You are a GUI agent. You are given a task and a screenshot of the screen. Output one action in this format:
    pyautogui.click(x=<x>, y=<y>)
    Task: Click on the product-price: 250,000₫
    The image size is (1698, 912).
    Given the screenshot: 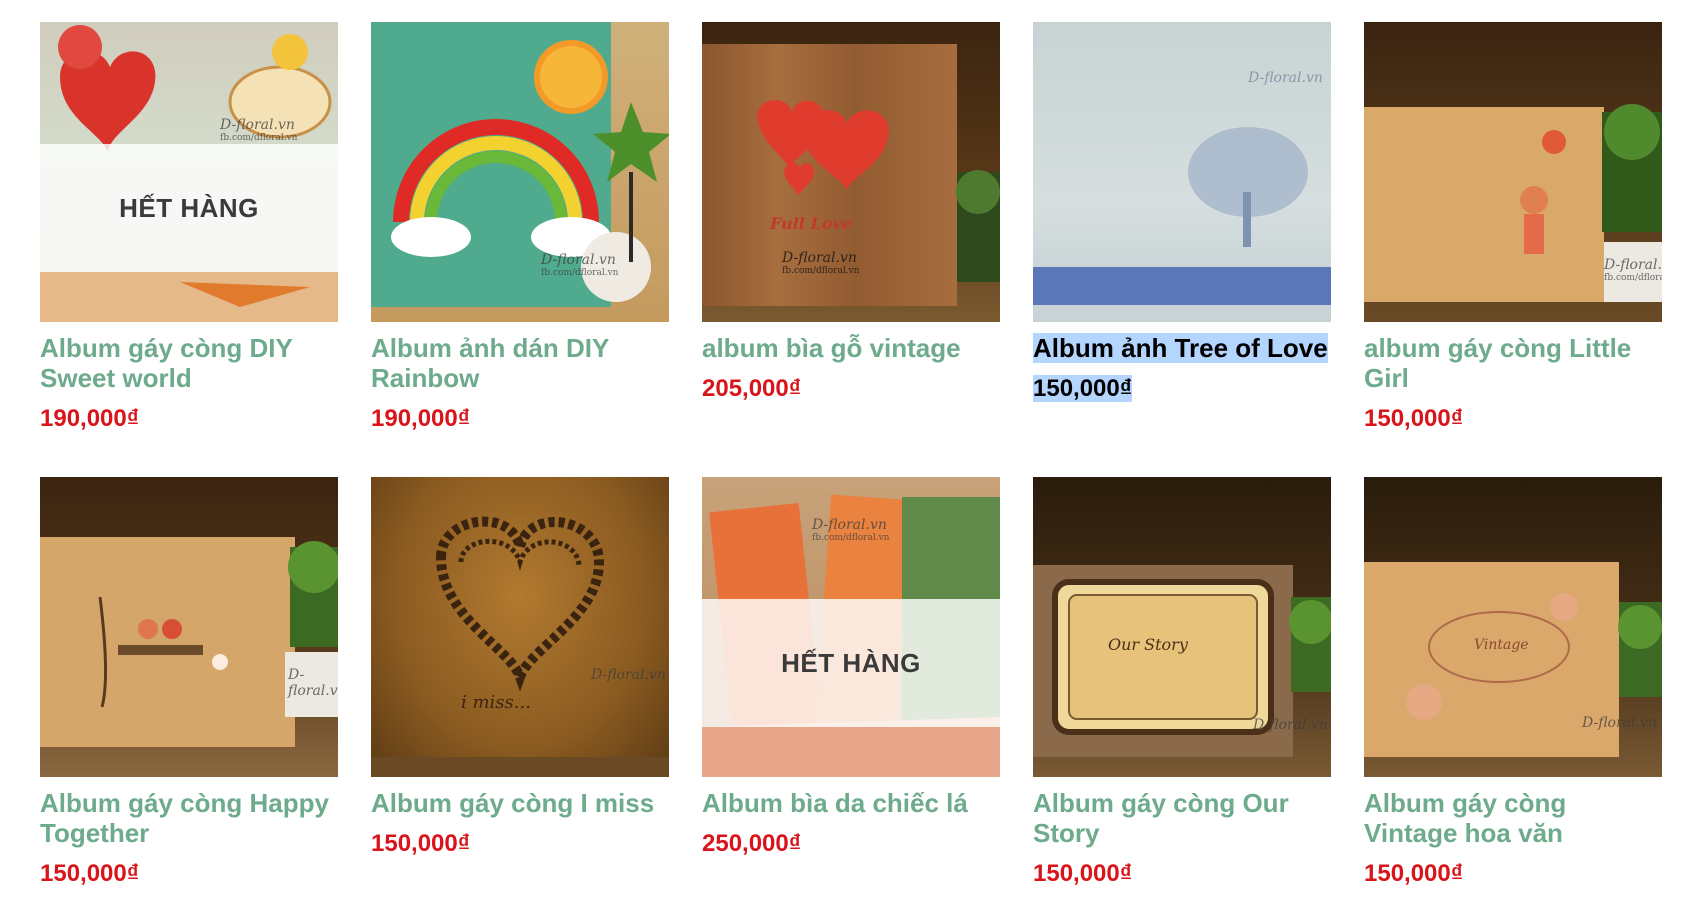 What is the action you would take?
    pyautogui.click(x=752, y=843)
    